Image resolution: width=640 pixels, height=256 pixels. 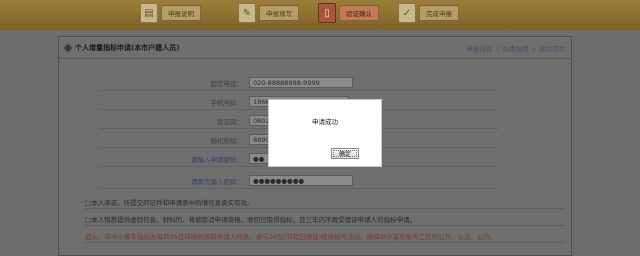 I want to click on landline-input: 020-88888888-9999, so click(x=301, y=82).